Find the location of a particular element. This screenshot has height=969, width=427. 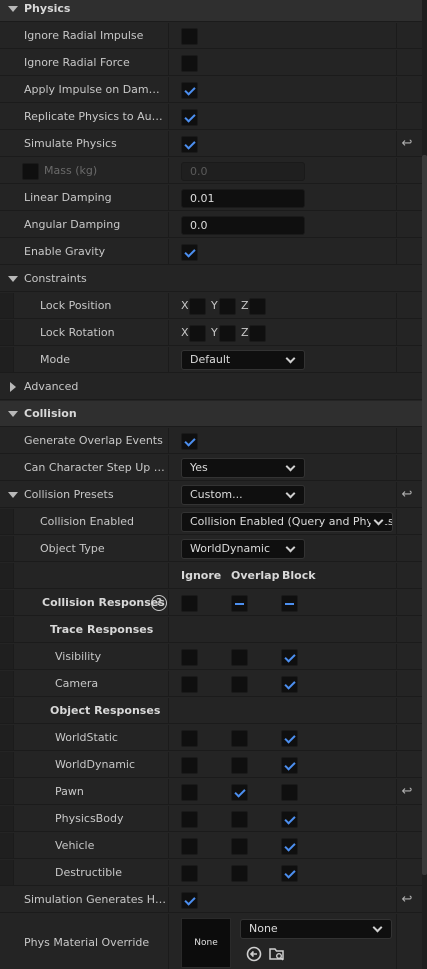

response-label: WorldDynamic is located at coordinates (95, 764).